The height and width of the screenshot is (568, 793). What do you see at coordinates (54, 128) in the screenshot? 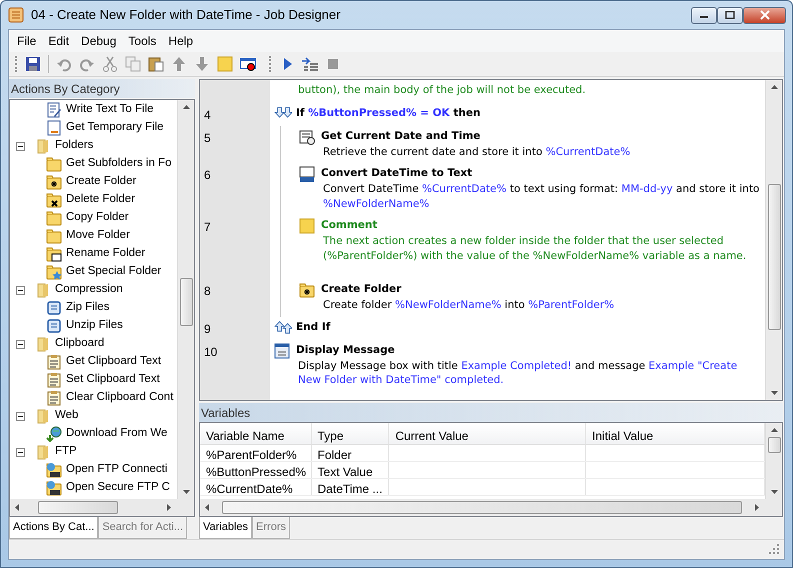
I see `document-icon` at bounding box center [54, 128].